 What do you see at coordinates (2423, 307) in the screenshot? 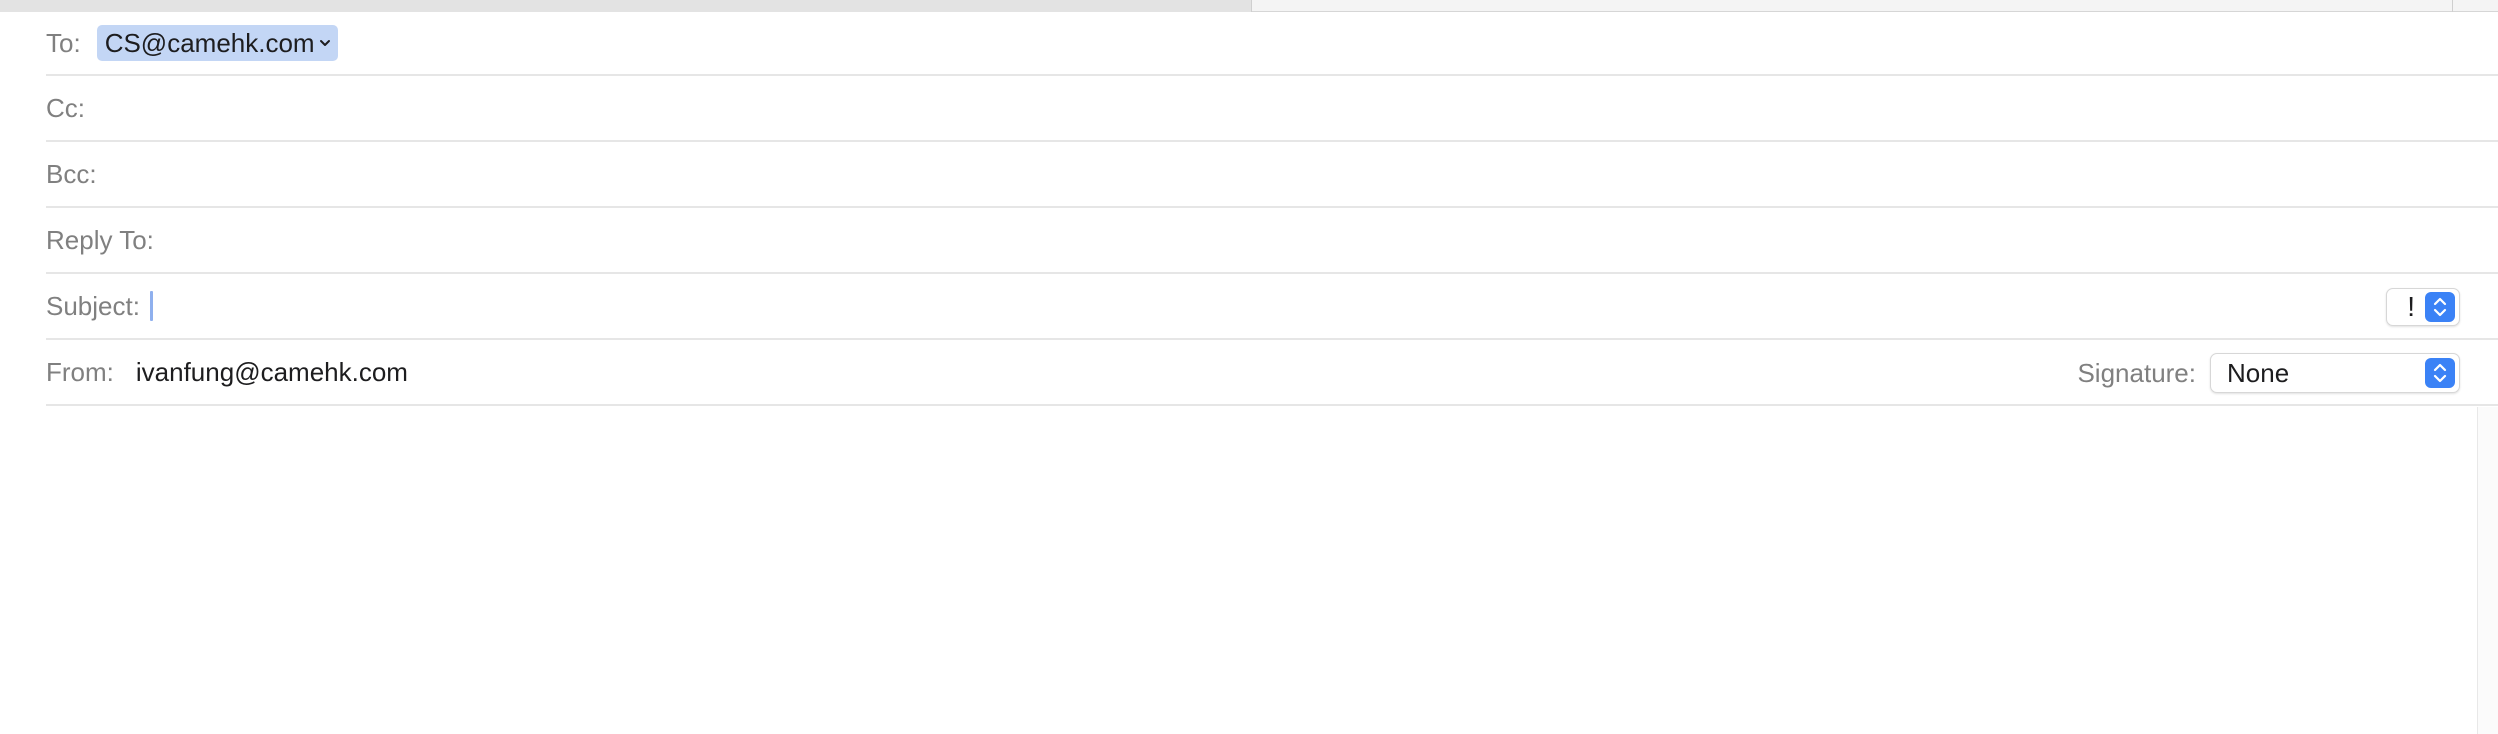
I see `priority-popup: !` at bounding box center [2423, 307].